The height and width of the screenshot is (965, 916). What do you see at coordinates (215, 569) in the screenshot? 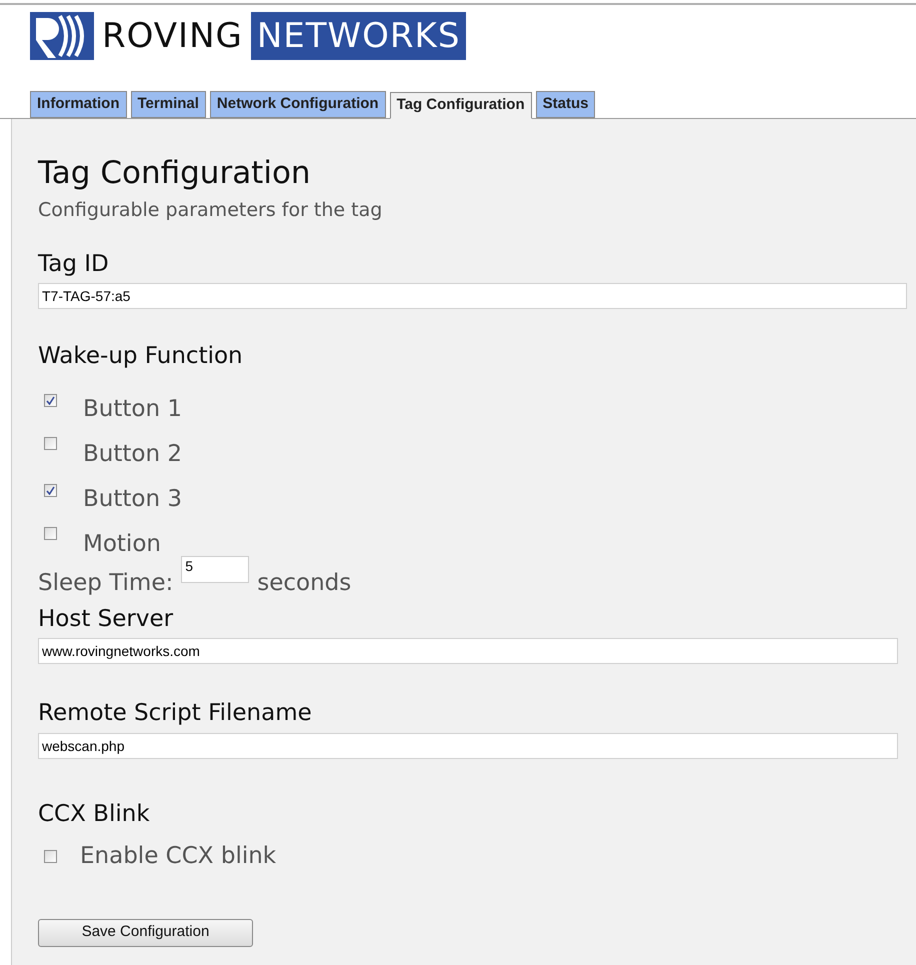
I see `sleep-time-field: 5` at bounding box center [215, 569].